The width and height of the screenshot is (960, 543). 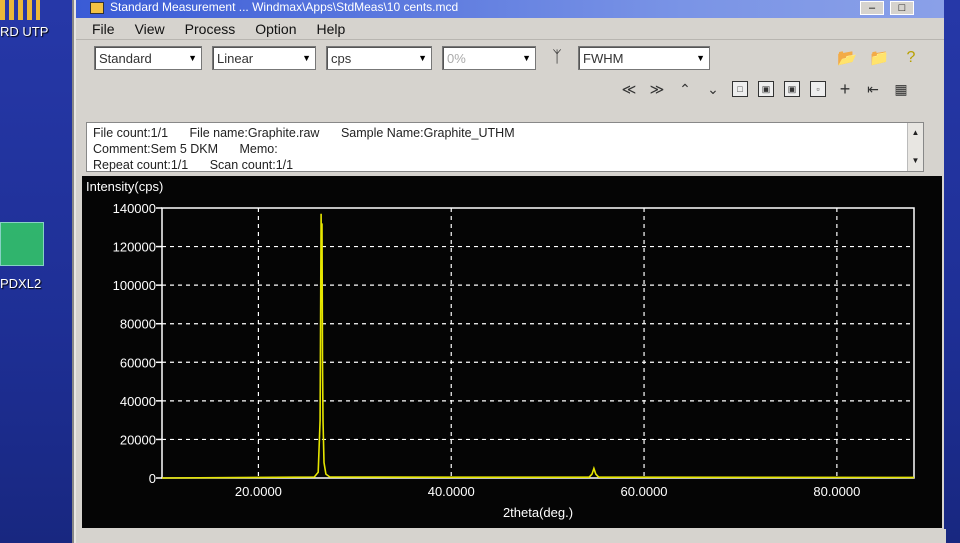 What do you see at coordinates (134, 285) in the screenshot?
I see `y-tick-label: 100000` at bounding box center [134, 285].